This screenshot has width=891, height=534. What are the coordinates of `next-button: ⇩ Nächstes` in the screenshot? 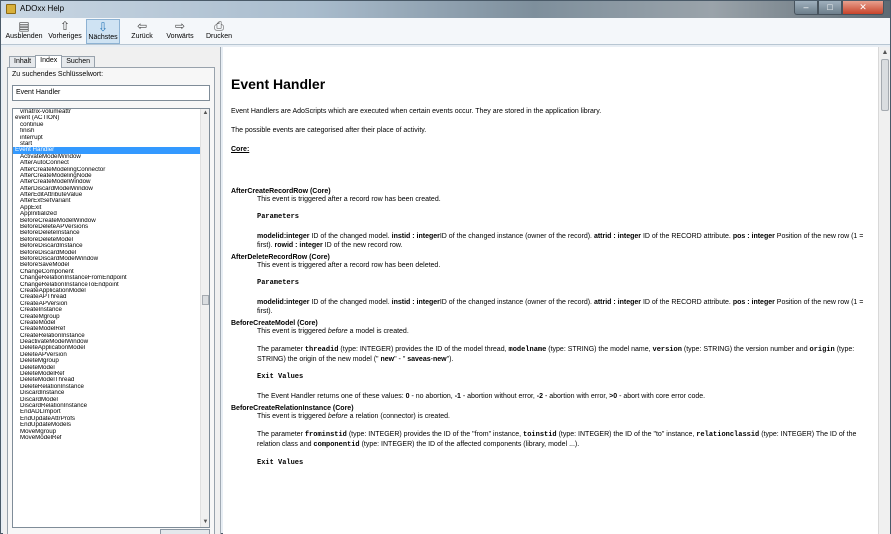 It's located at (103, 31).